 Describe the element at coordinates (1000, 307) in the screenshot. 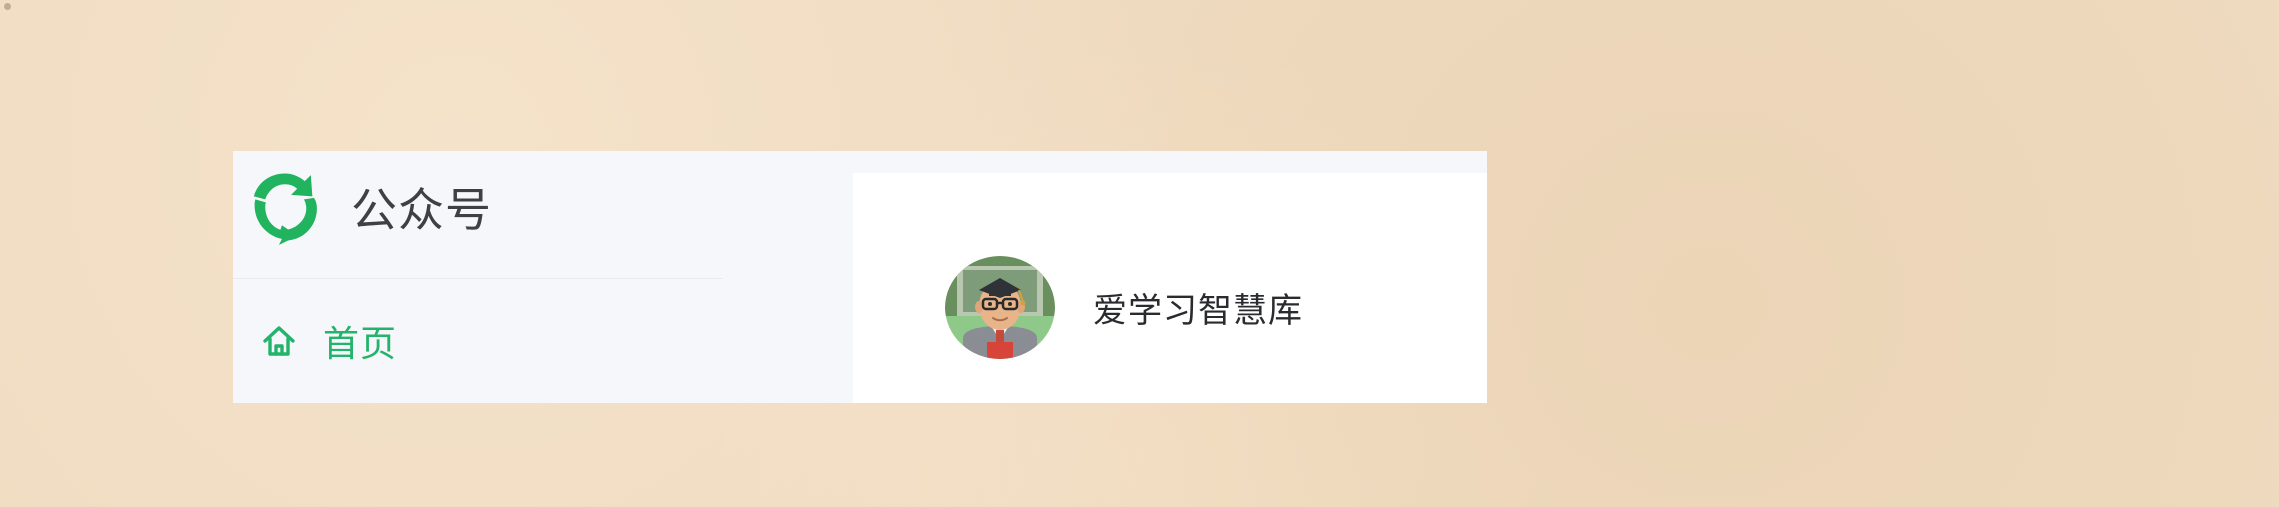

I see `graduate-avatar-icon` at that location.